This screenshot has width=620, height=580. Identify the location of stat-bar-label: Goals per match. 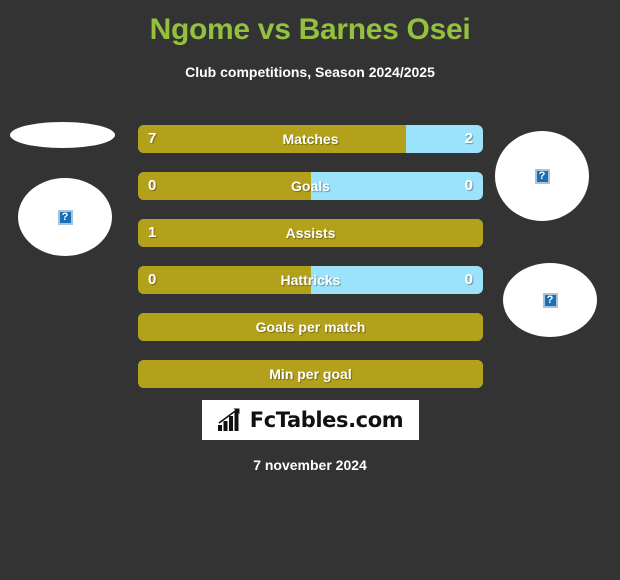
(310, 327).